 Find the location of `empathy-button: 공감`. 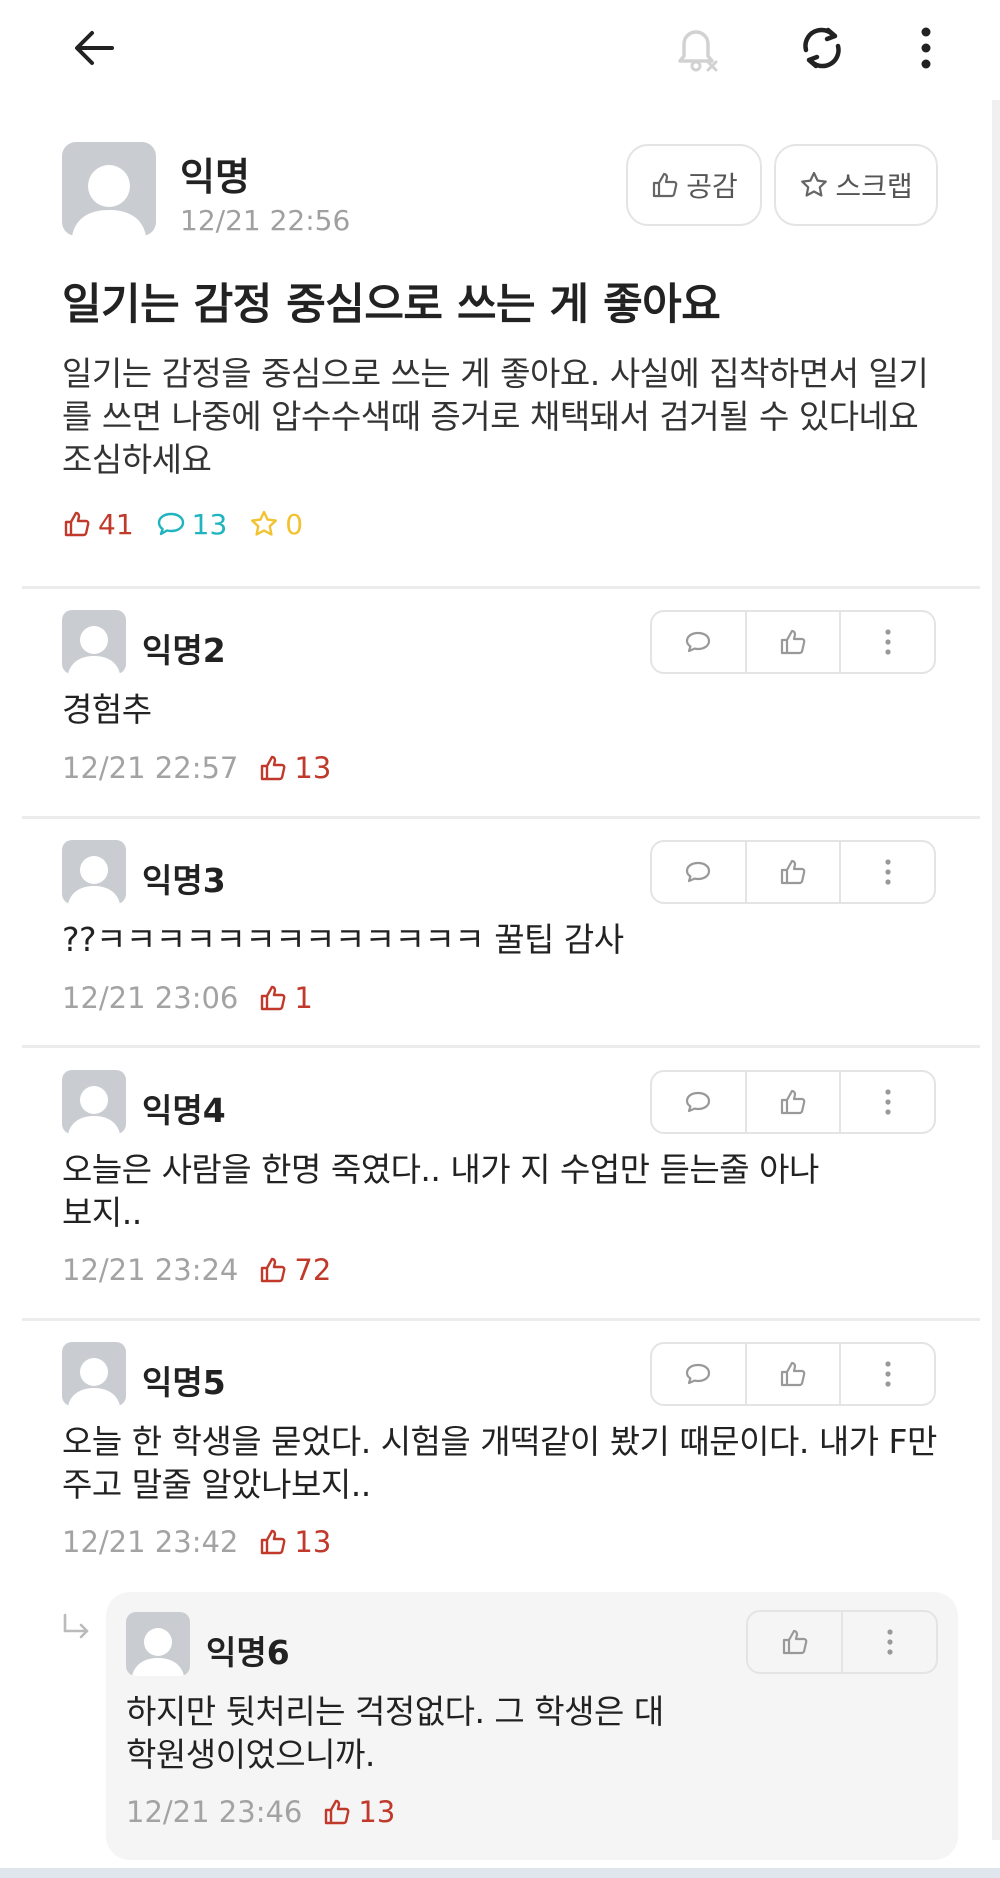

empathy-button: 공감 is located at coordinates (694, 185).